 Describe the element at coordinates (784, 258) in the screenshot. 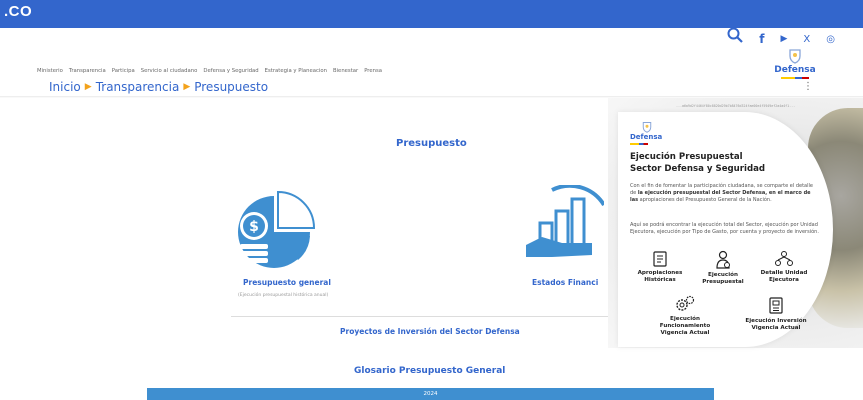

I see `network-icon` at that location.